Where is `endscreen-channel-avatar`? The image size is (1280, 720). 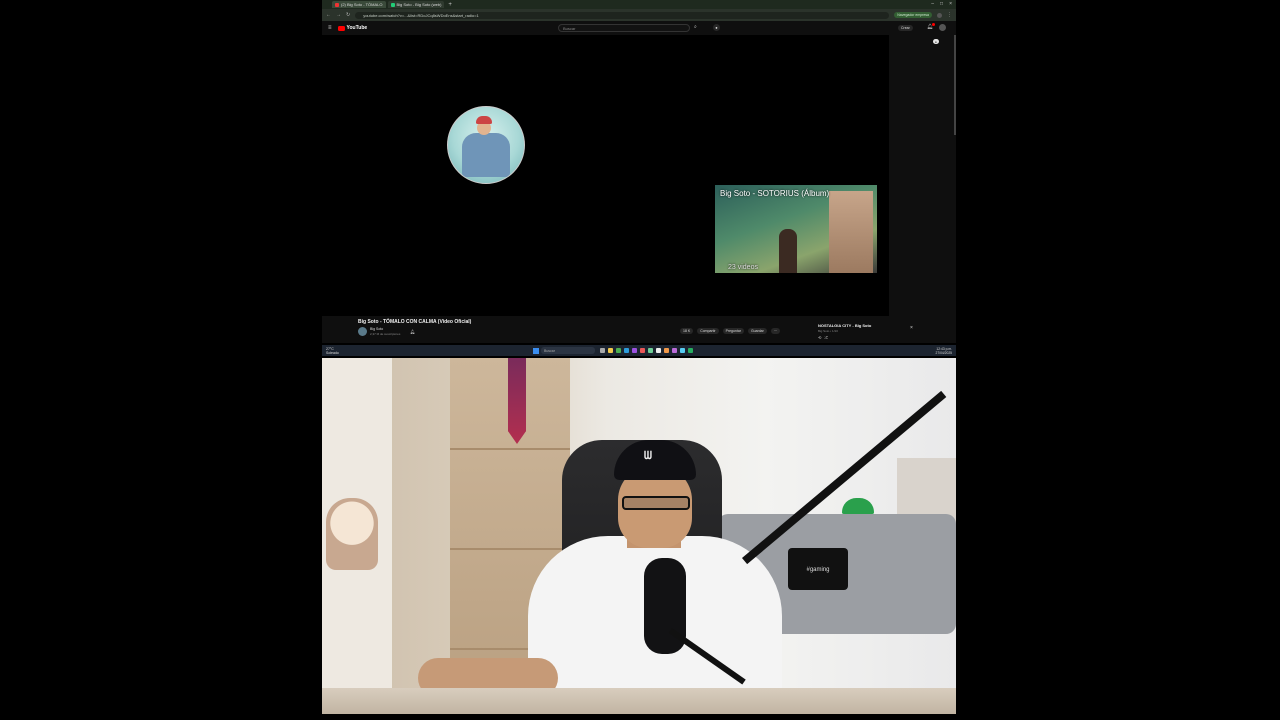
endscreen-channel-avatar is located at coordinates (486, 145).